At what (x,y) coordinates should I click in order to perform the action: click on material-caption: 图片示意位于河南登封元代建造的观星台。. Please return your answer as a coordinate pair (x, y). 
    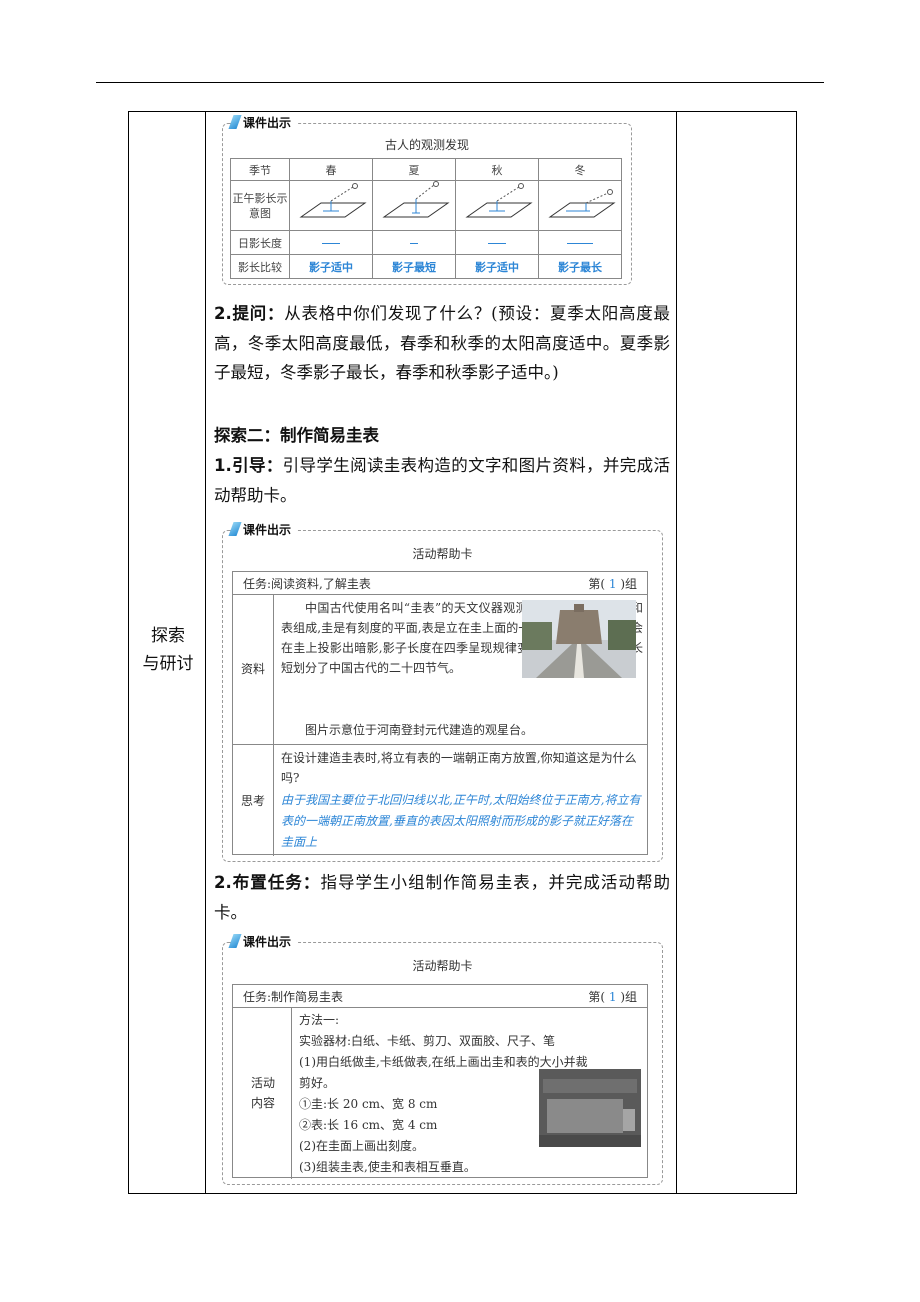
    Looking at the image, I should click on (419, 730).